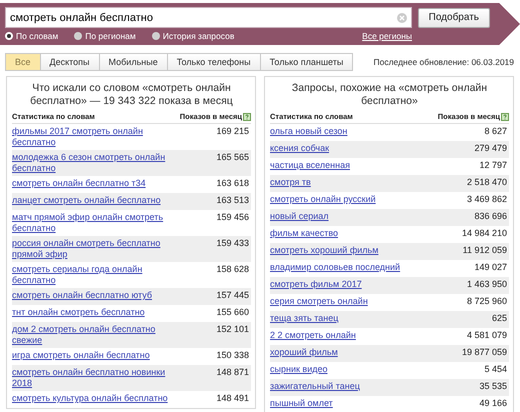 This screenshot has width=520, height=412. I want to click on count-cell-text: 169 215, so click(233, 131).